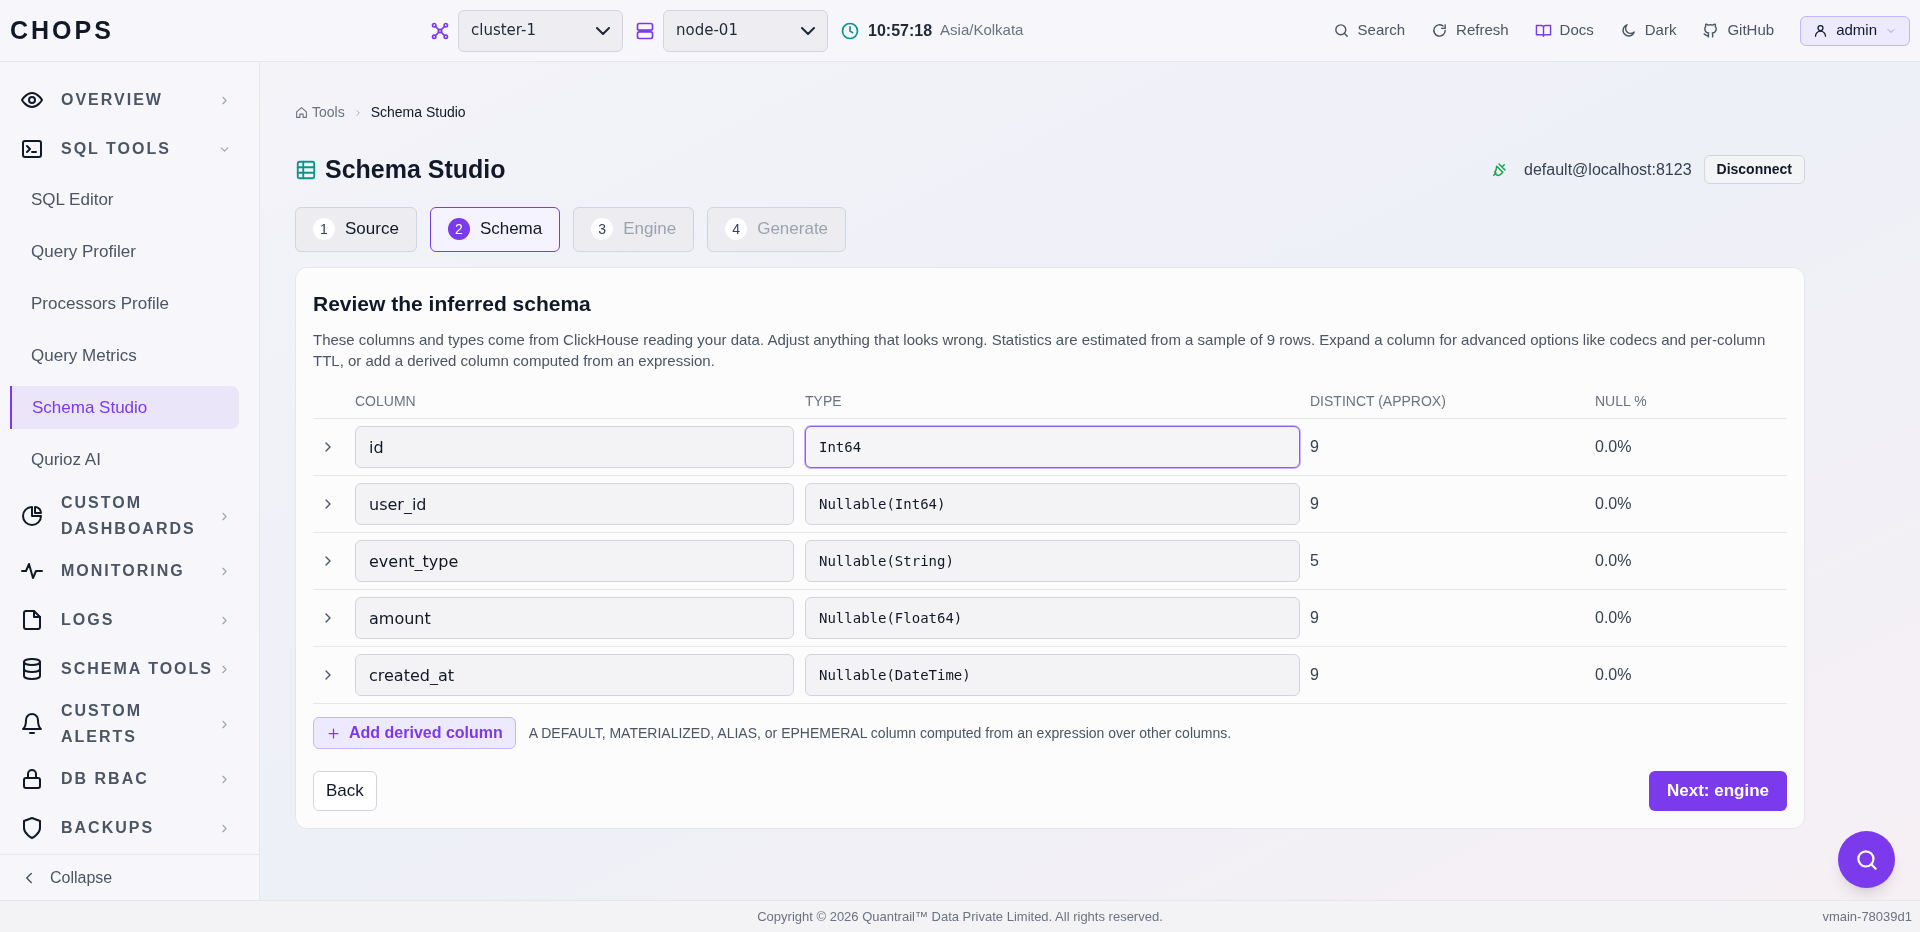 This screenshot has height=932, width=1920. What do you see at coordinates (850, 30) in the screenshot?
I see `clock-icon` at bounding box center [850, 30].